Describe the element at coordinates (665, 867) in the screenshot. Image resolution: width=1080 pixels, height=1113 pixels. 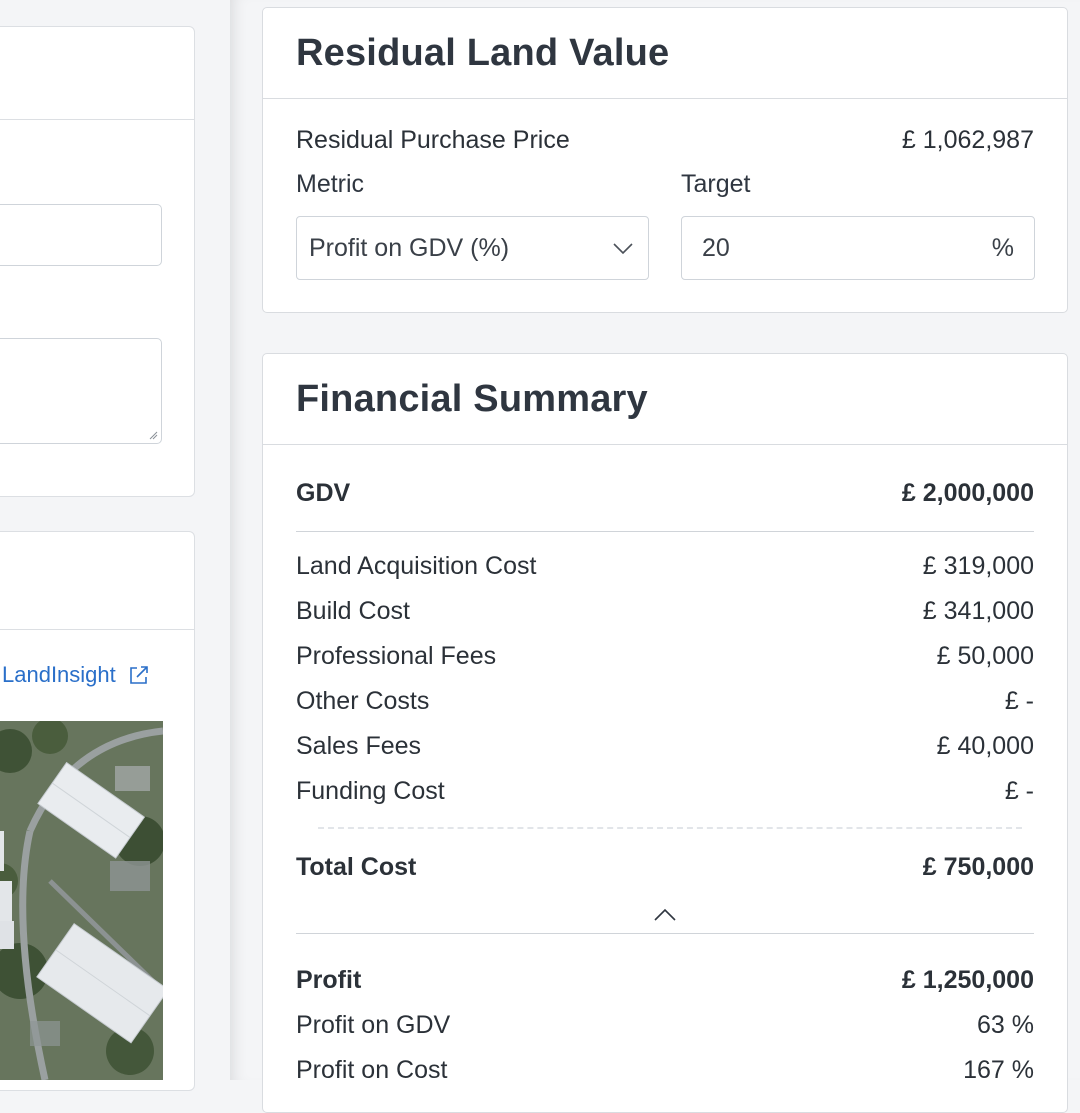
I see `total-cost-row: Total Cost £ 750,000` at that location.